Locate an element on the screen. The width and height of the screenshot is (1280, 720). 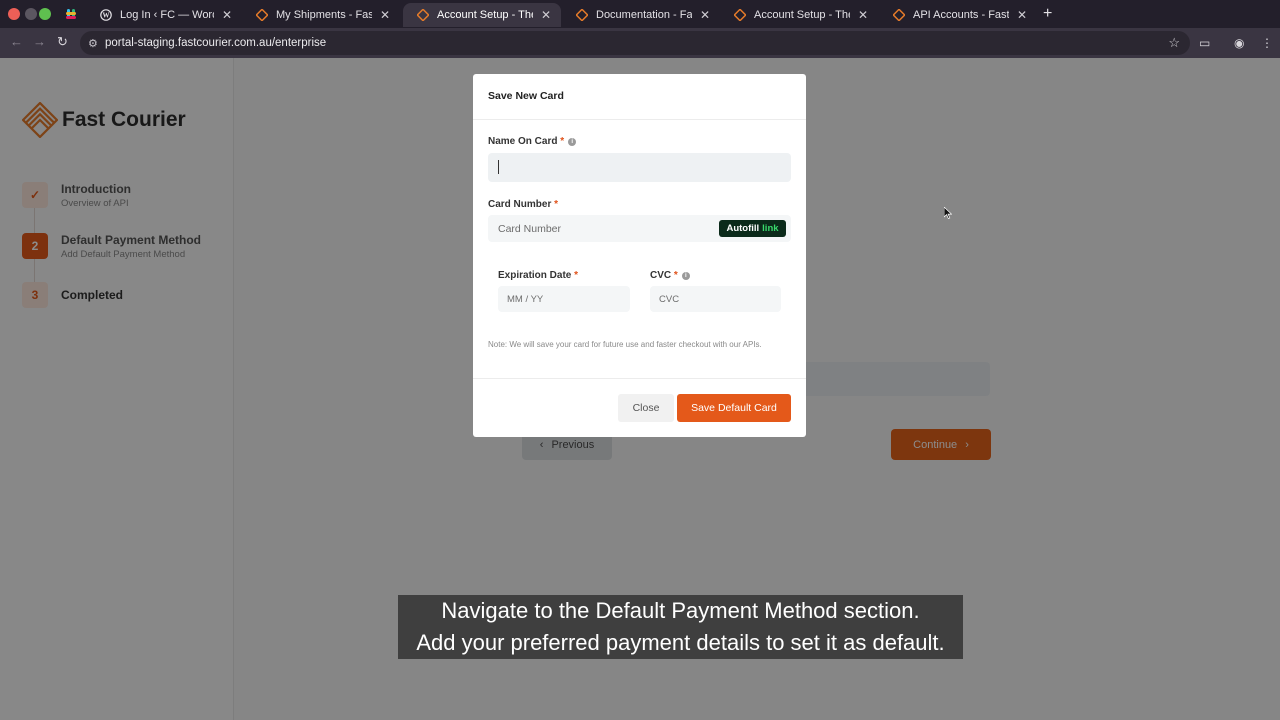
browser-tab: Documentation - FastCourier ✕ is located at coordinates (641, 15).